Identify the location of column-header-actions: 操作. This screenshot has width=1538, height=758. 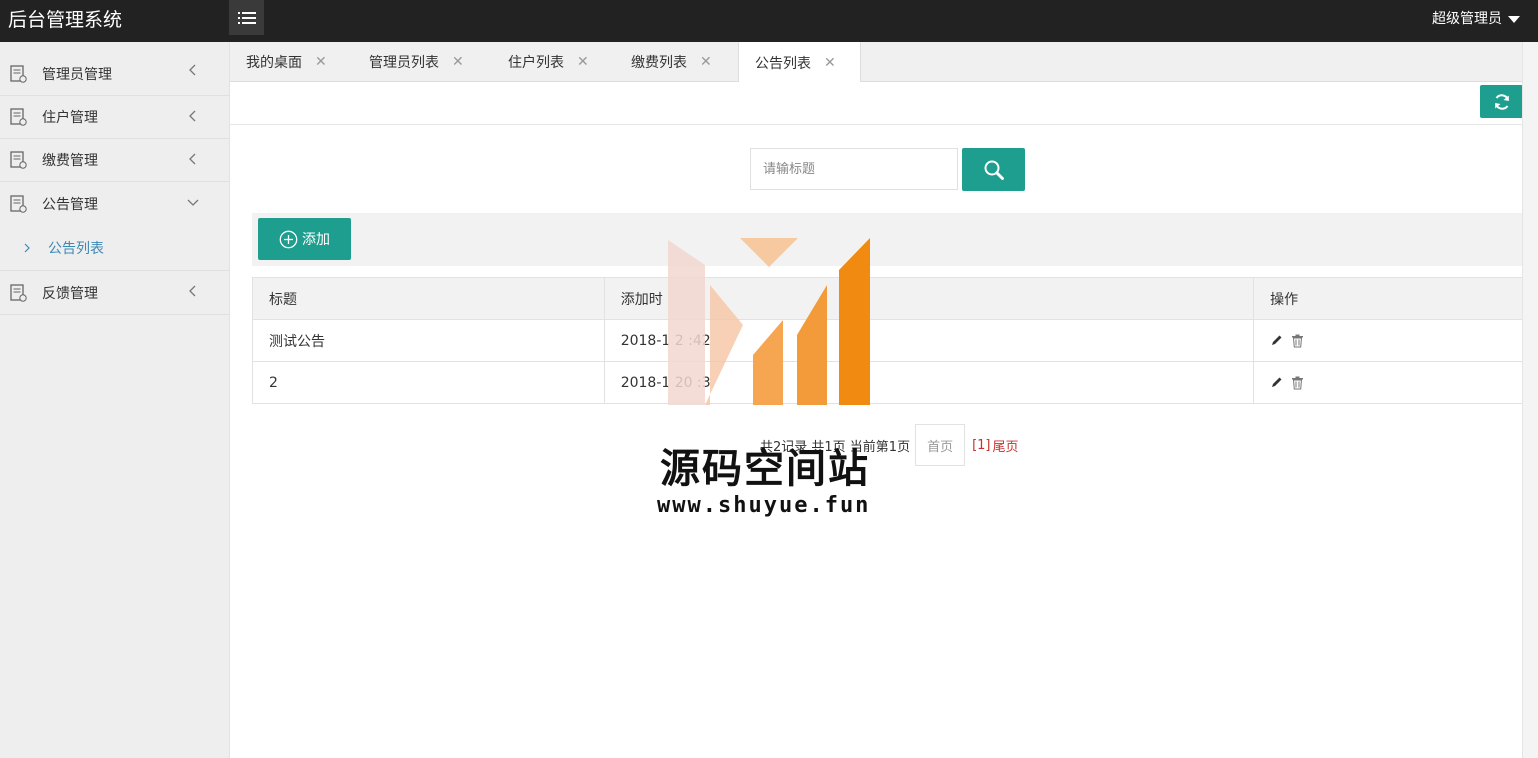
(1388, 298).